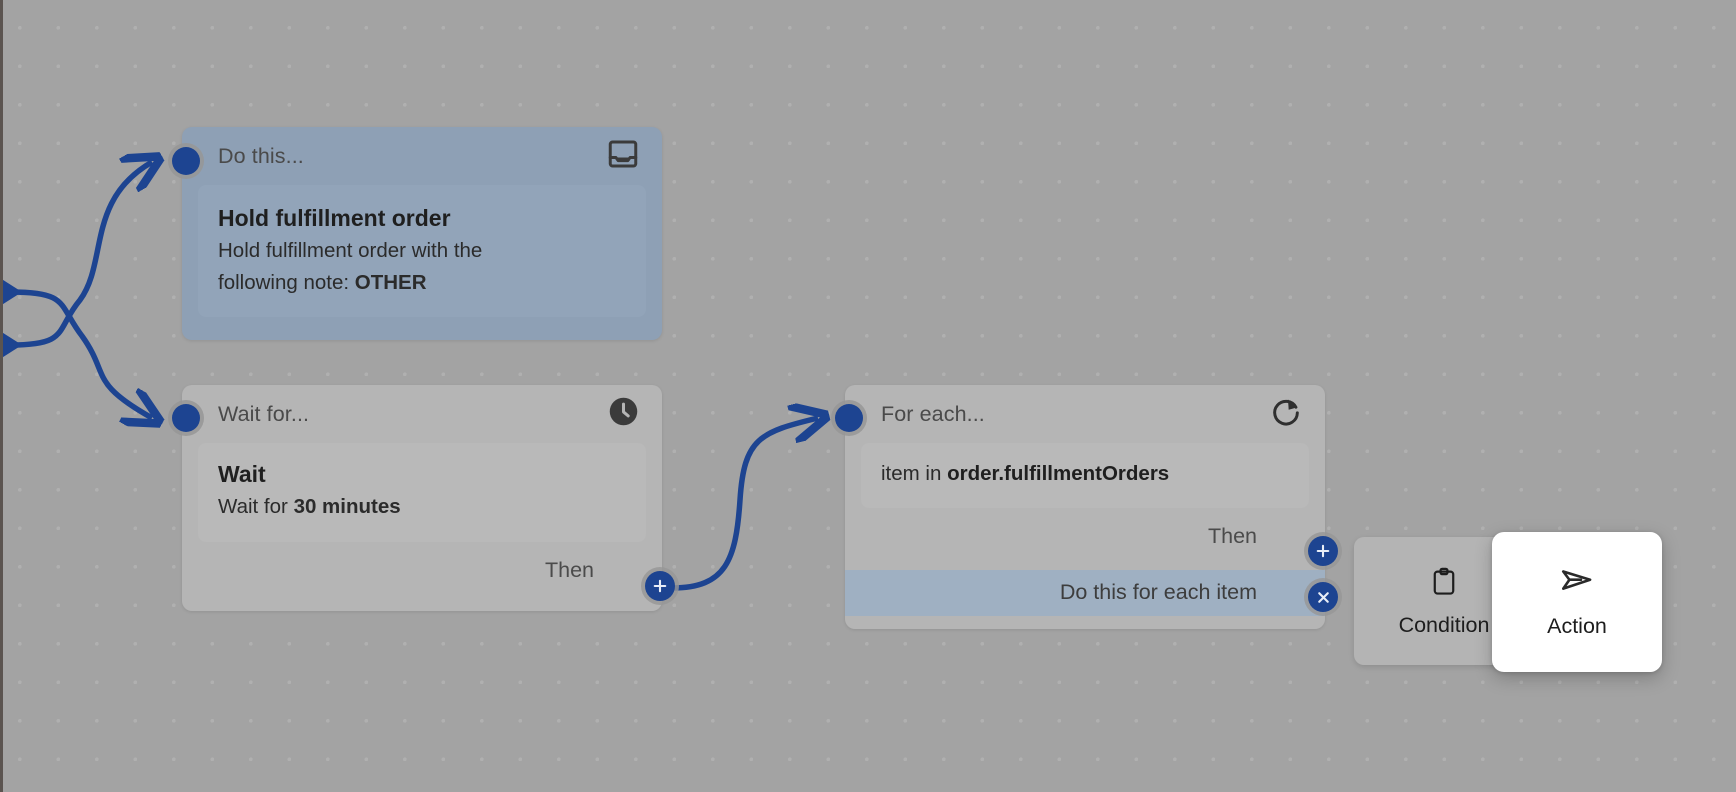  Describe the element at coordinates (242, 474) in the screenshot. I see `node-wait-for-body-title: Wait` at that location.